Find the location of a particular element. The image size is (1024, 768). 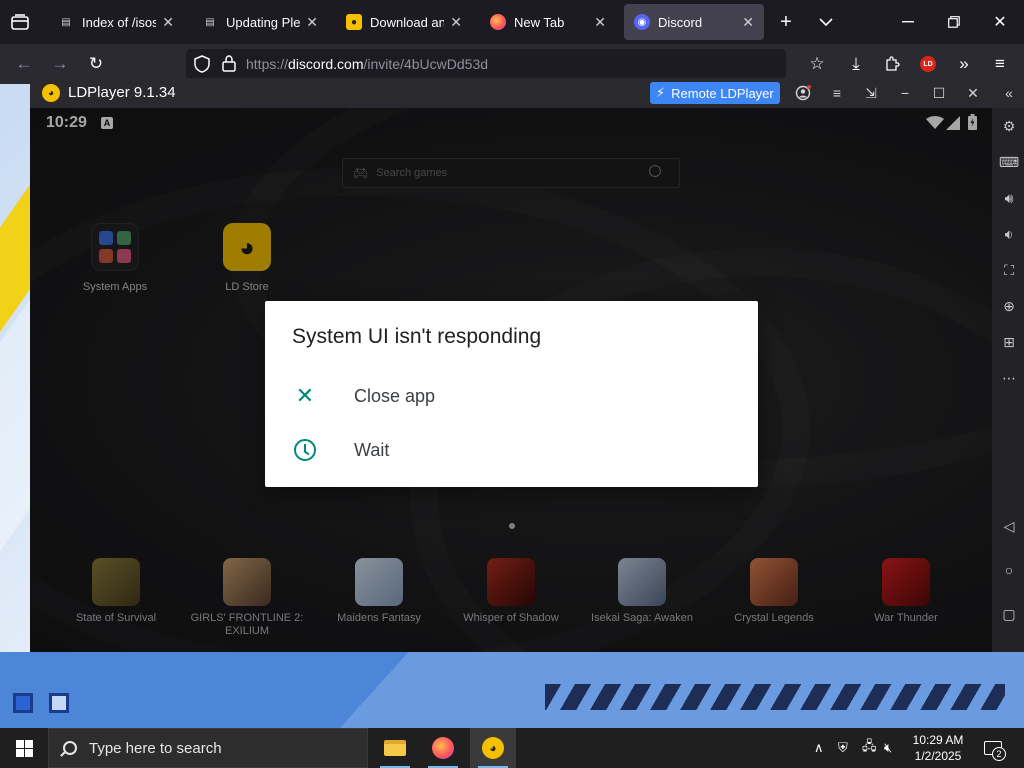

ld-extension-icon: LD is located at coordinates (928, 64).